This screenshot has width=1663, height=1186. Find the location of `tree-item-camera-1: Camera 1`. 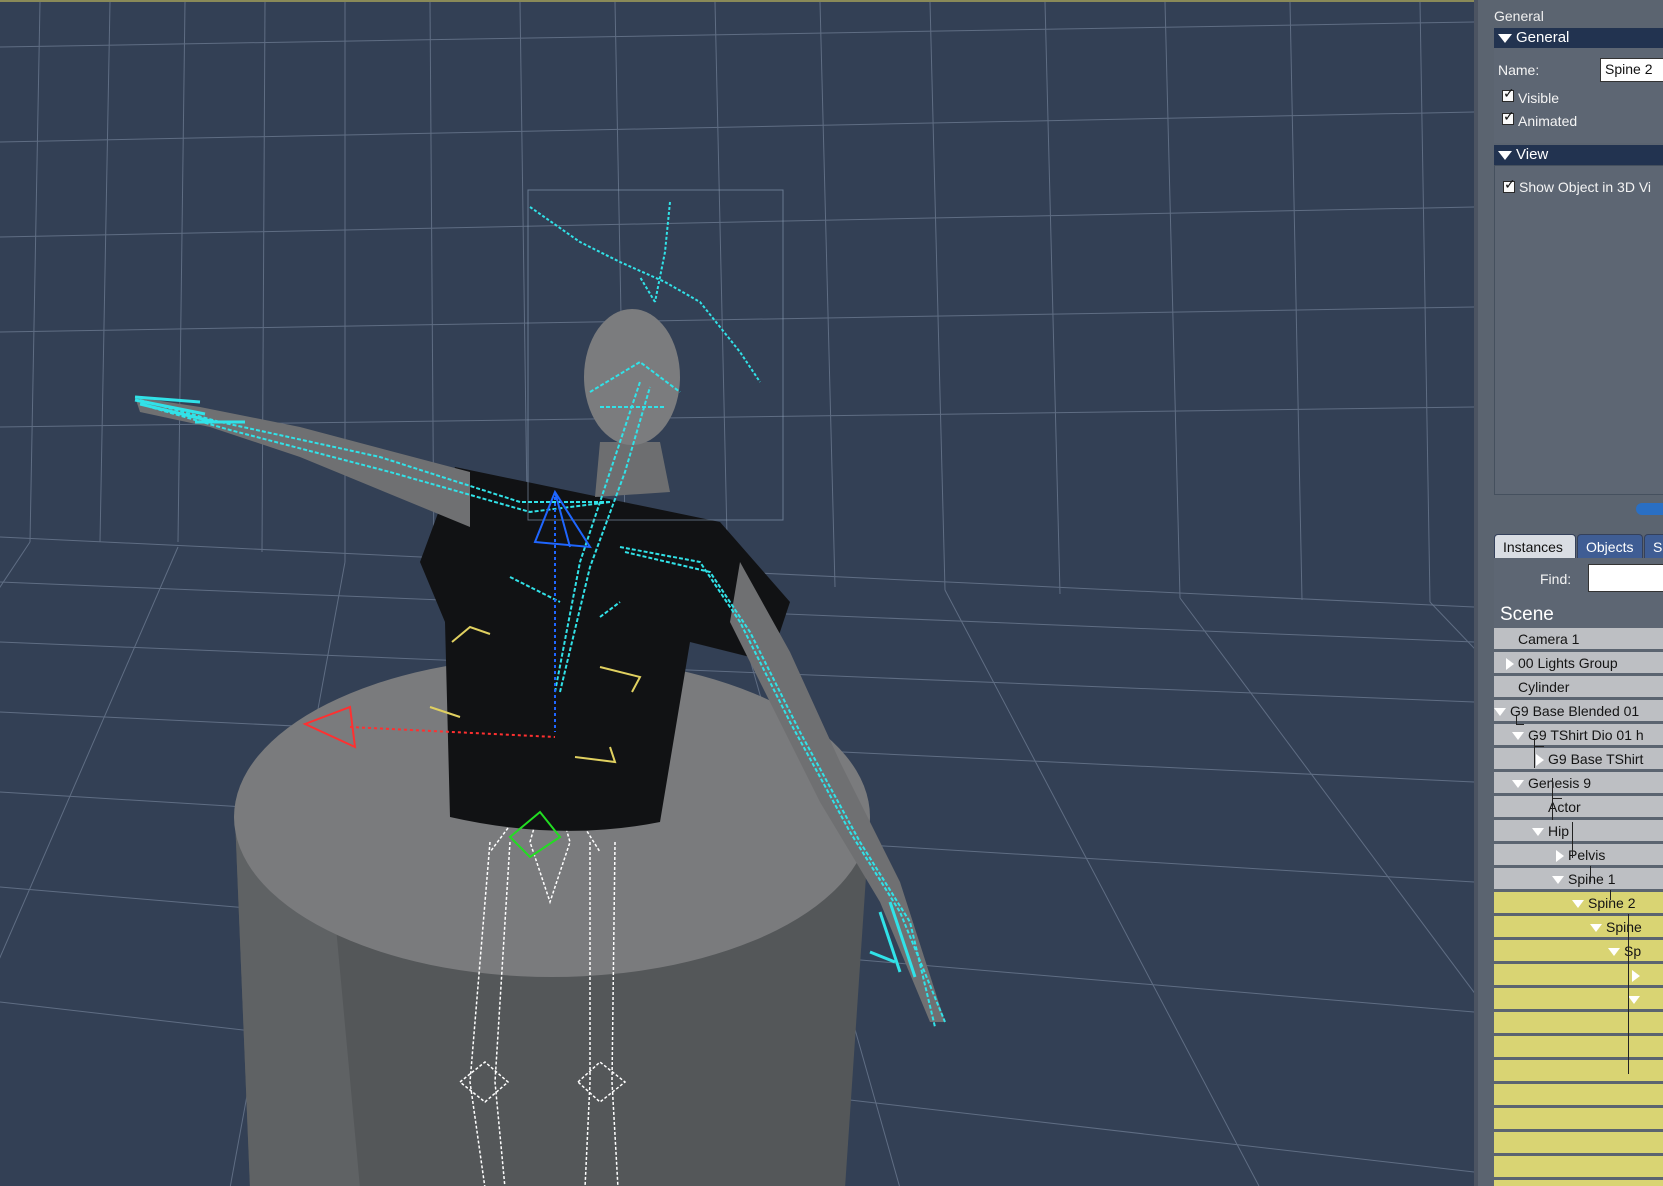

tree-item-camera-1: Camera 1 is located at coordinates (1578, 639).